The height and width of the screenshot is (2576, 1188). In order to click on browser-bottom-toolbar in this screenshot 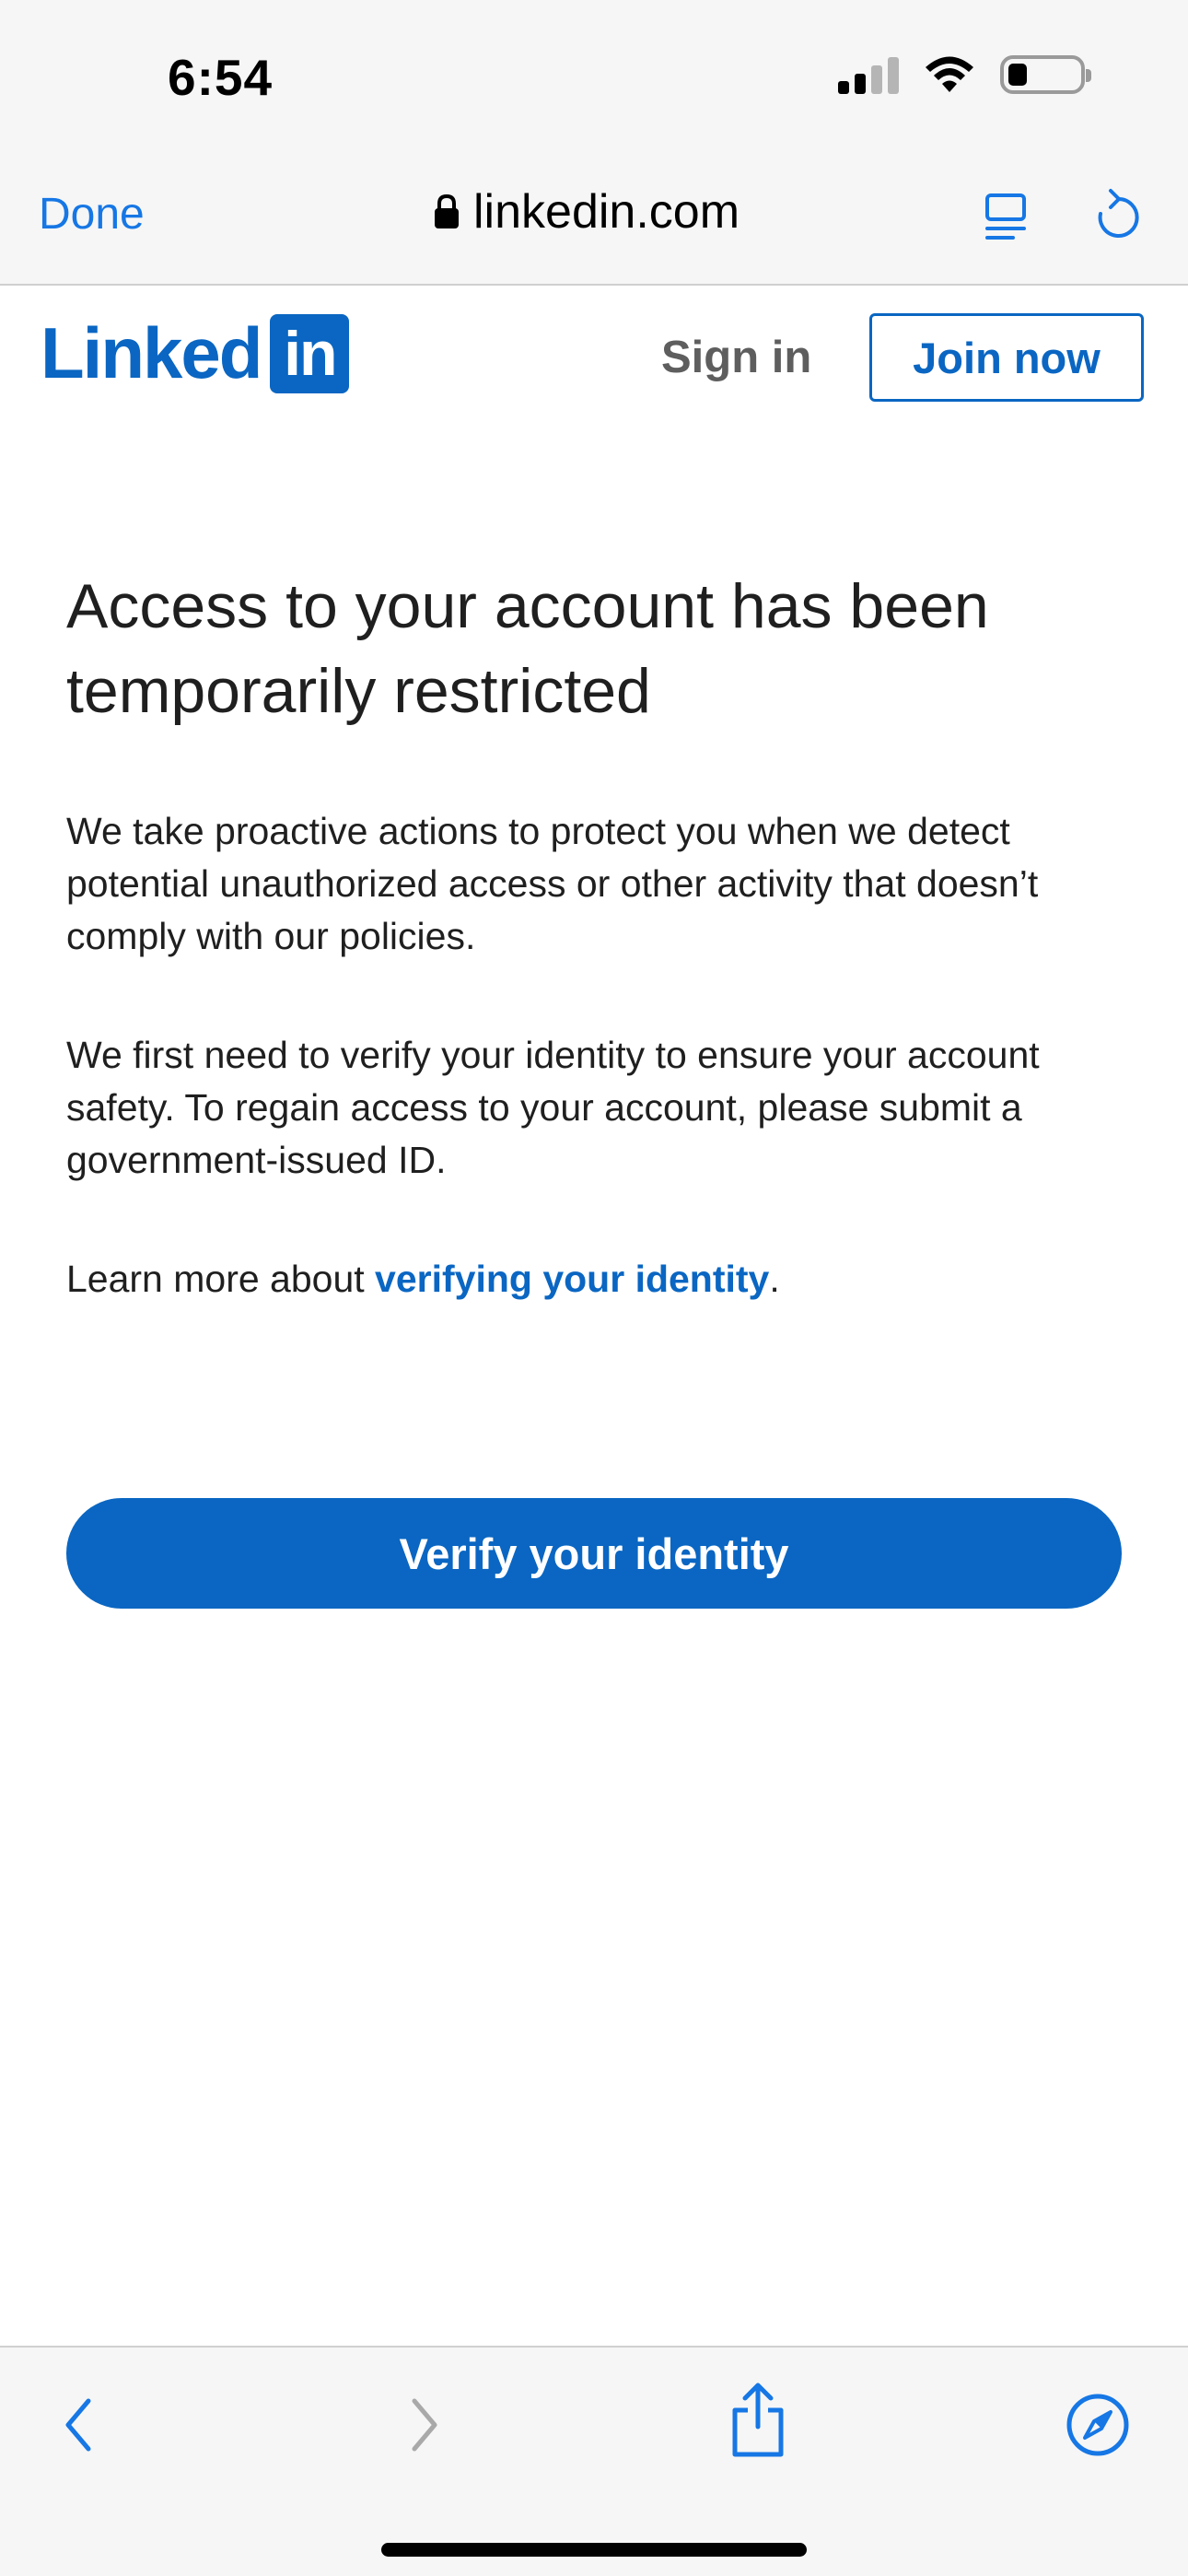, I will do `click(594, 2461)`.